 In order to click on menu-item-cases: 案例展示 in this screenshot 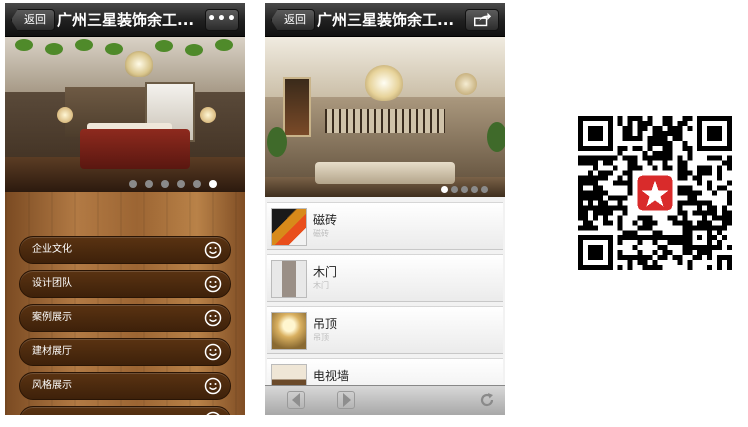, I will do `click(125, 318)`.